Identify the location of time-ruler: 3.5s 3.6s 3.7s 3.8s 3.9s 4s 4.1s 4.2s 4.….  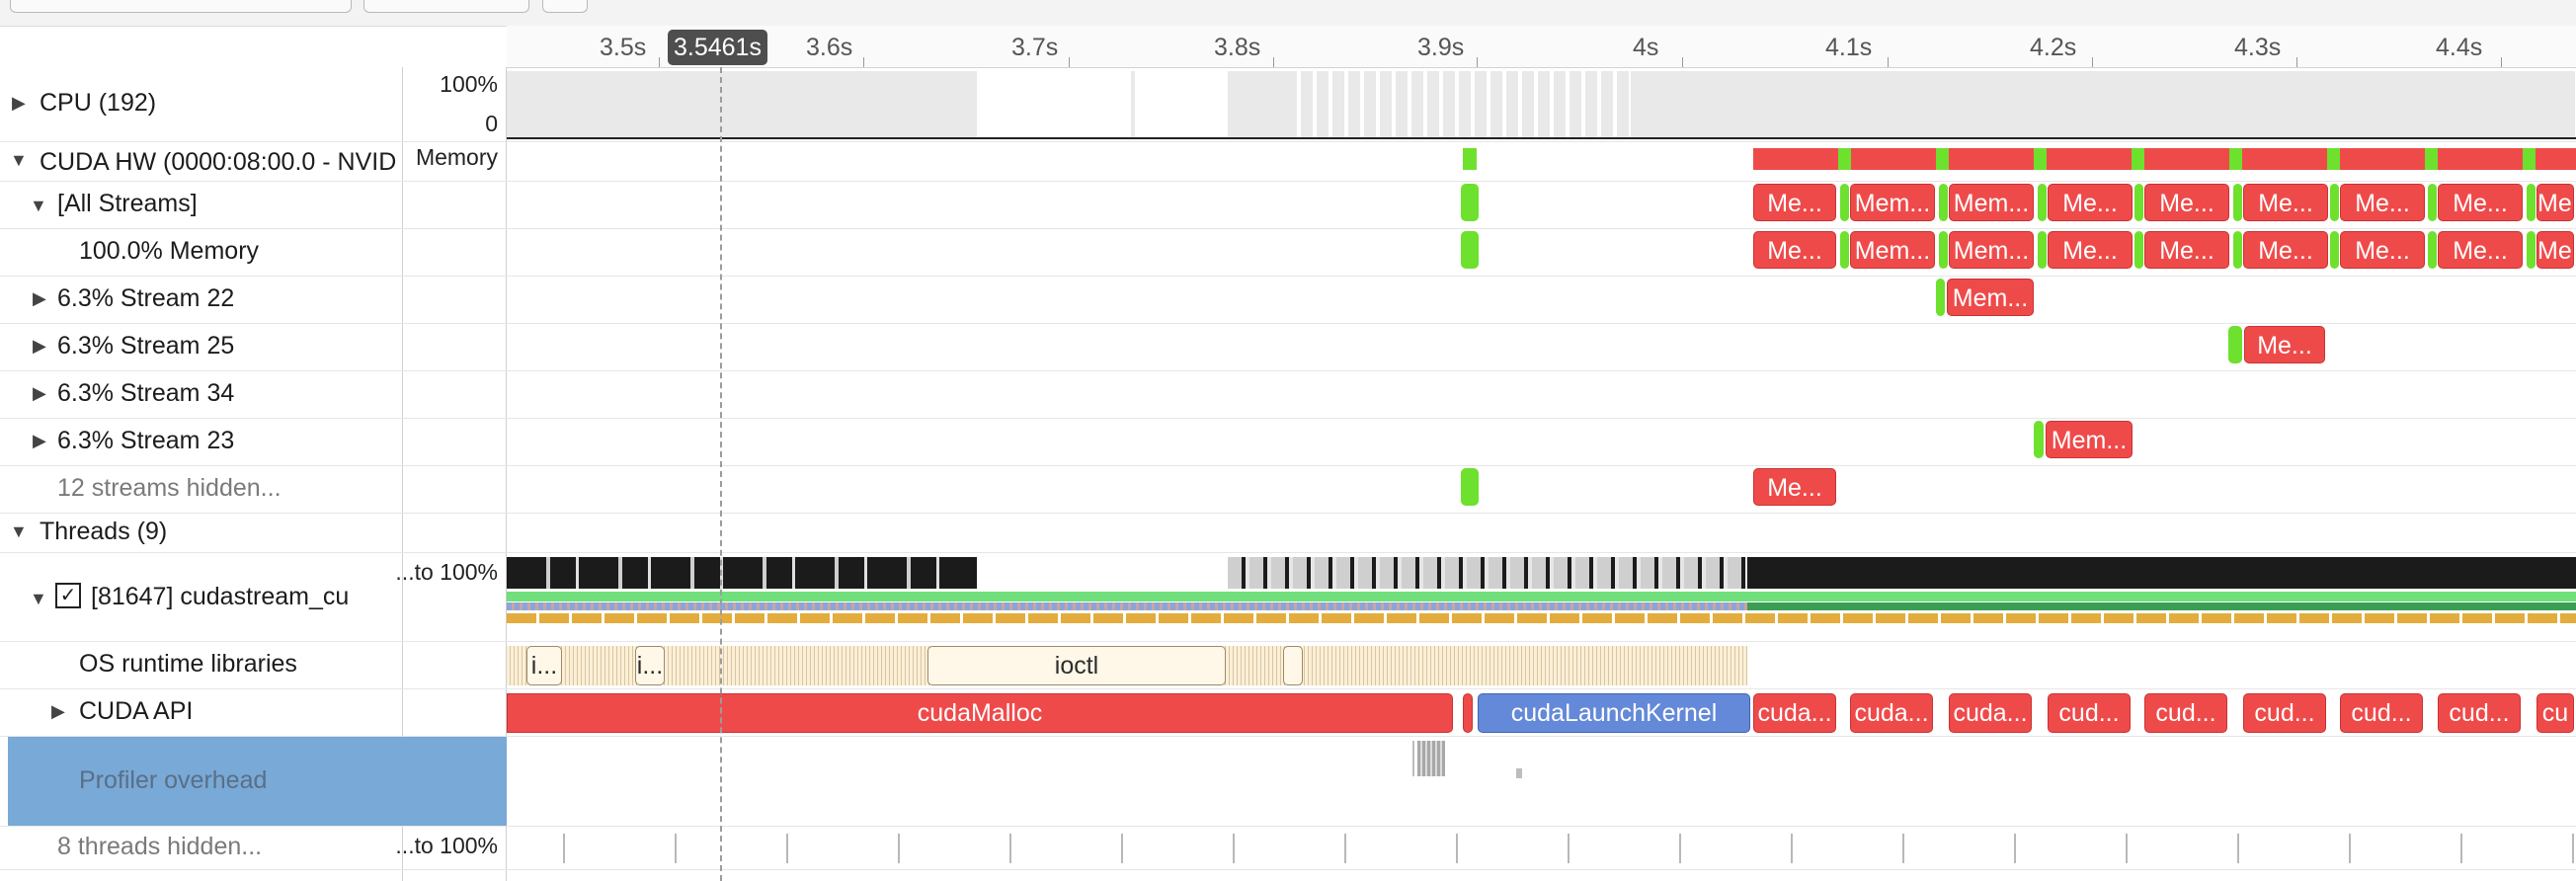
(1541, 47).